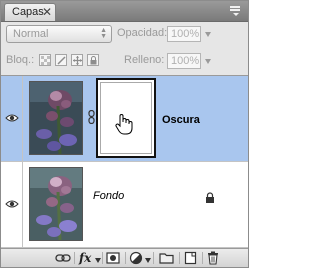 The image size is (320, 268). I want to click on new-layer-icon, so click(190, 258).